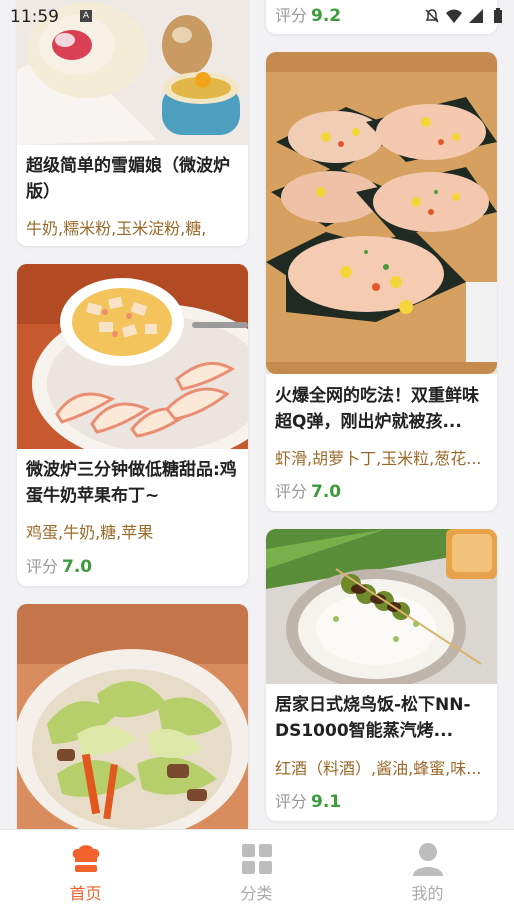  Describe the element at coordinates (86, 858) in the screenshot. I see `chef-hat-icon` at that location.